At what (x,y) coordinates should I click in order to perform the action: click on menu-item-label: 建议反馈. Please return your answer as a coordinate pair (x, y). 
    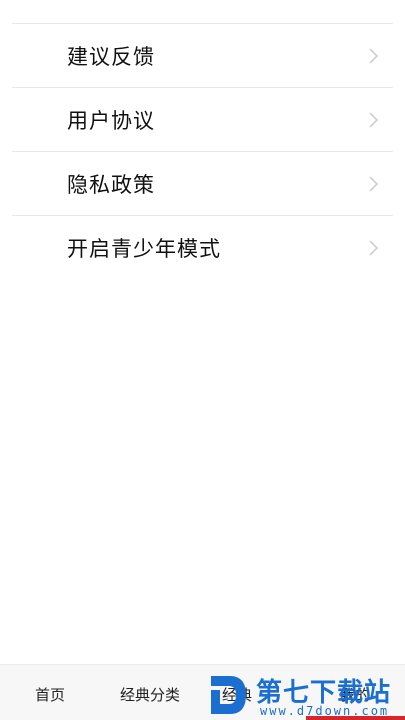
    Looking at the image, I should click on (111, 56).